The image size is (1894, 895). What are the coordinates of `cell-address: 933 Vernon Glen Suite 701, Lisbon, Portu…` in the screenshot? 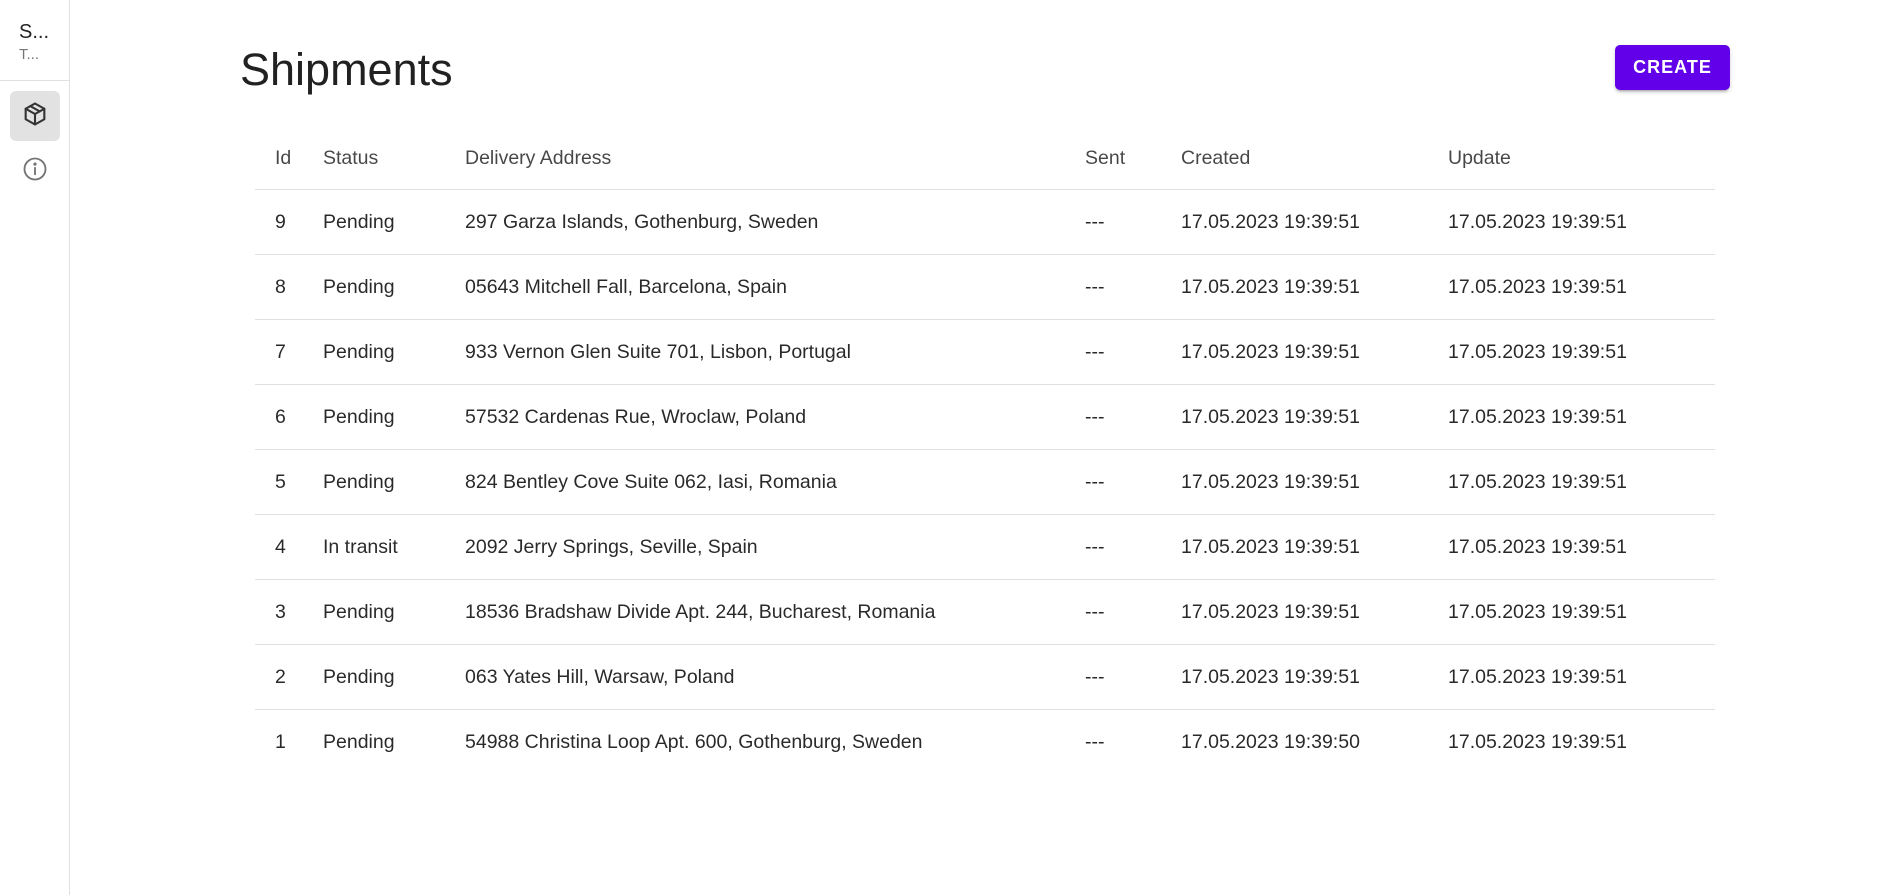 It's located at (775, 352).